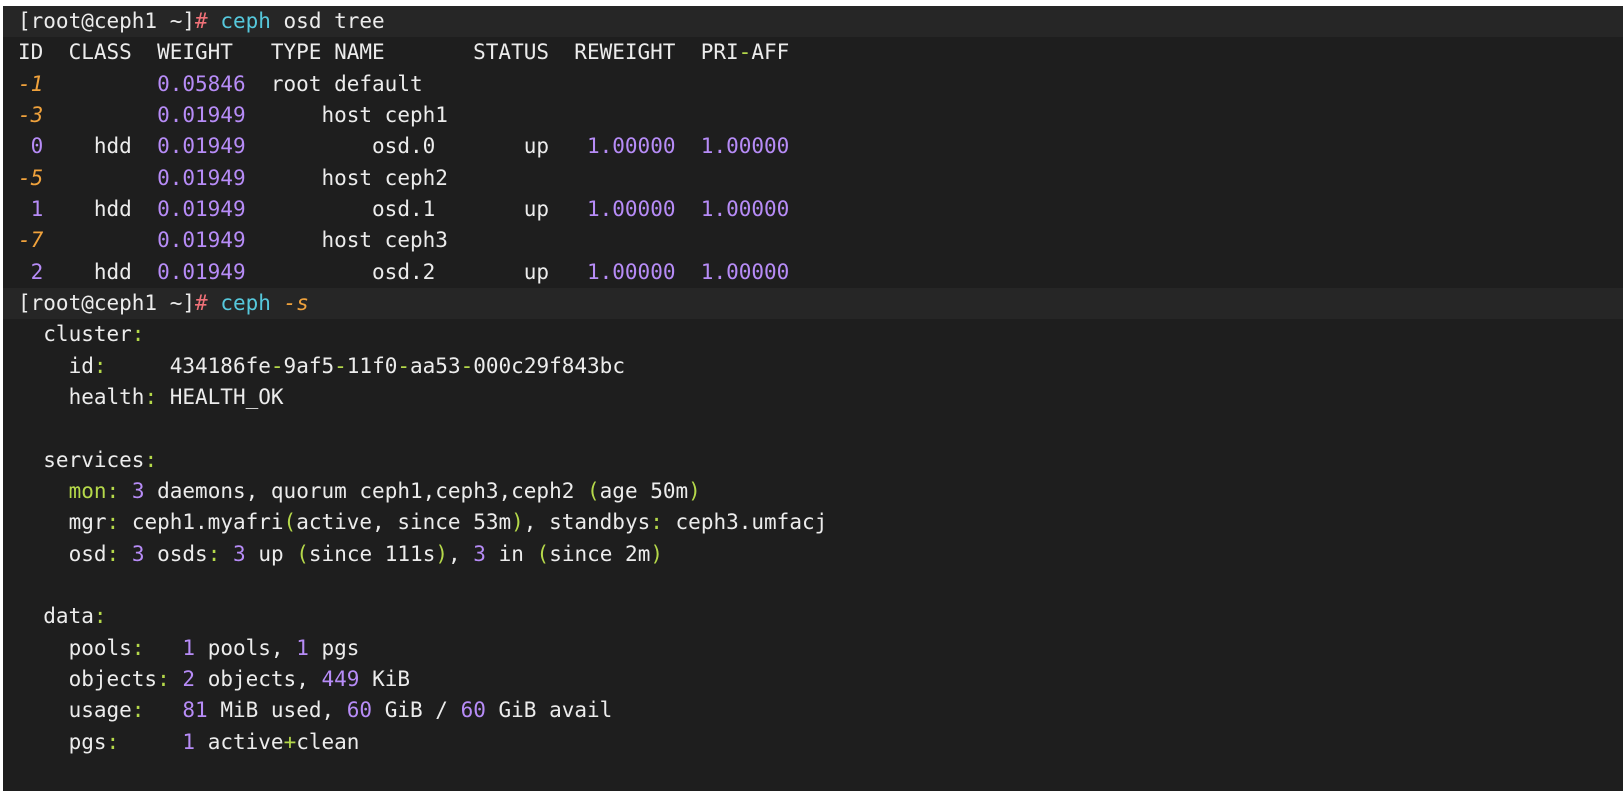  Describe the element at coordinates (372, 553) in the screenshot. I see `terminal-text: since 111s` at that location.